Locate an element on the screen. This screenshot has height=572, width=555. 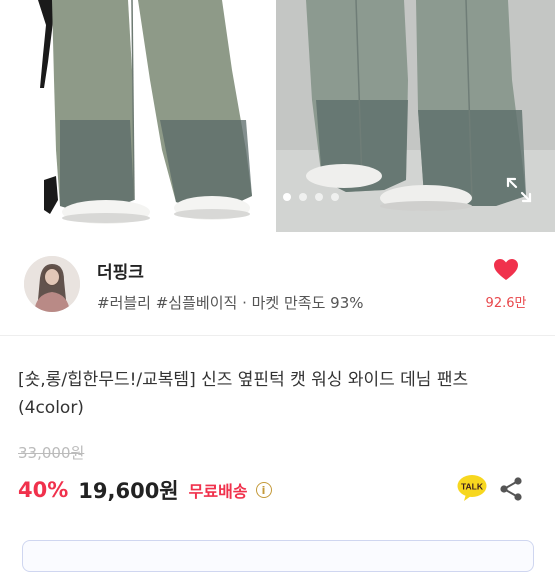
heart-icon is located at coordinates (506, 270).